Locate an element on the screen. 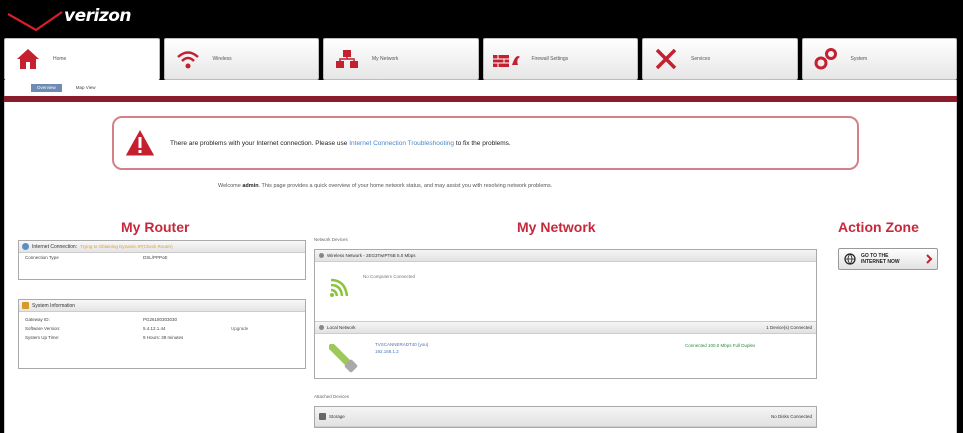  kv-row: System Up Time: 9 Hours: 39 minutes is located at coordinates (162, 337).